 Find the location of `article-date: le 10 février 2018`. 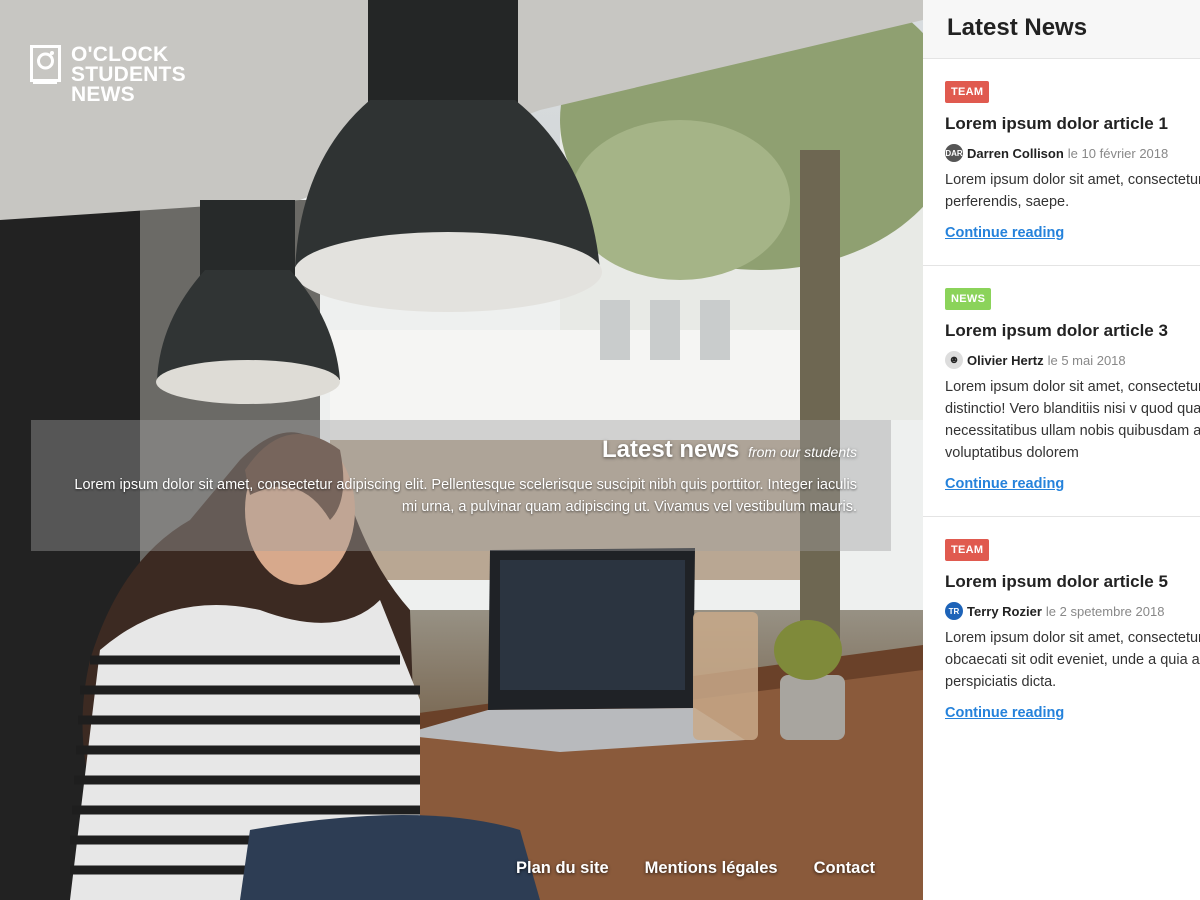

article-date: le 10 février 2018 is located at coordinates (1118, 153).